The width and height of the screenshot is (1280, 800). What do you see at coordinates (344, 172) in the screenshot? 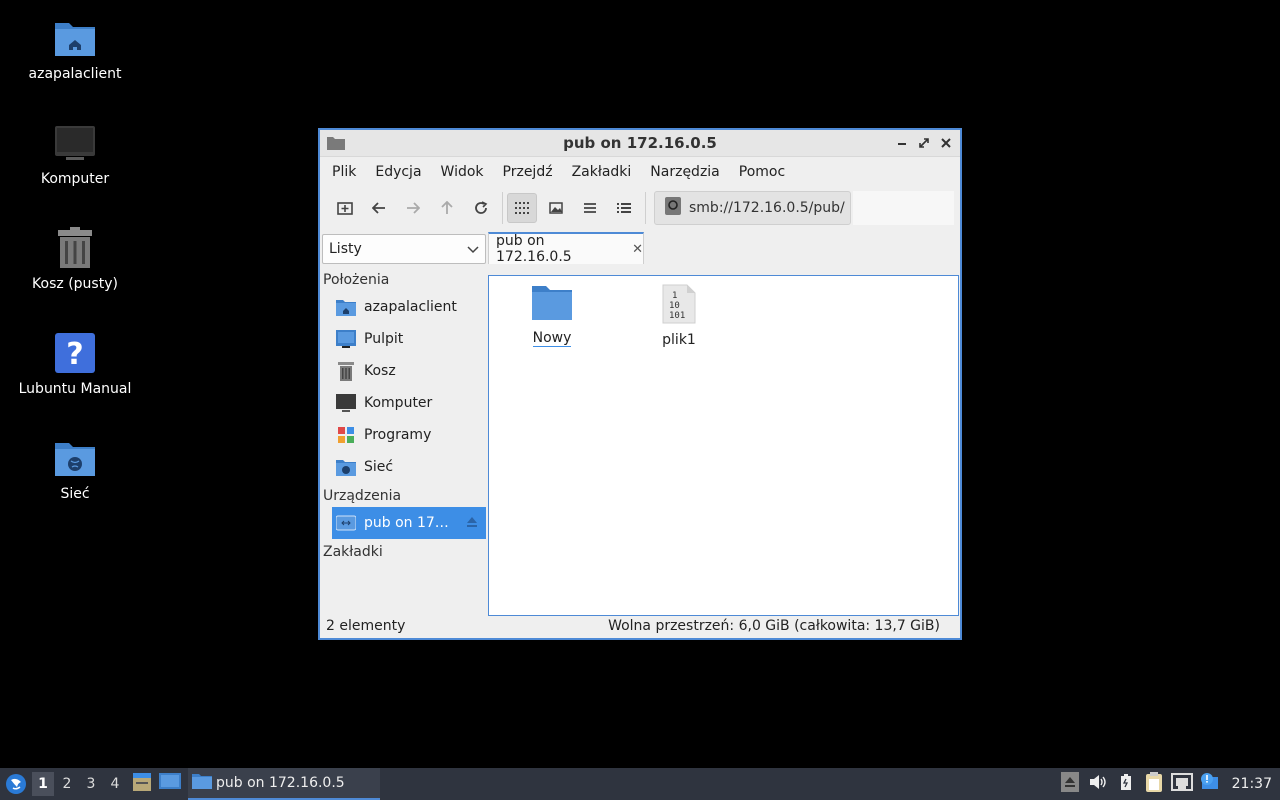
I see `menu-plik: Plik` at bounding box center [344, 172].